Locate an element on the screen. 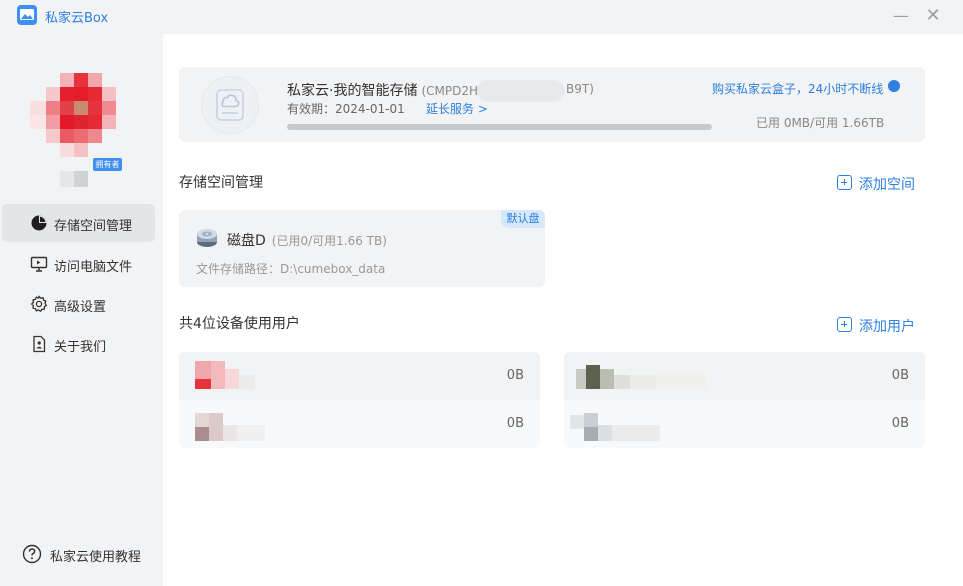  default-disk-badge: 默认盘 is located at coordinates (523, 219).